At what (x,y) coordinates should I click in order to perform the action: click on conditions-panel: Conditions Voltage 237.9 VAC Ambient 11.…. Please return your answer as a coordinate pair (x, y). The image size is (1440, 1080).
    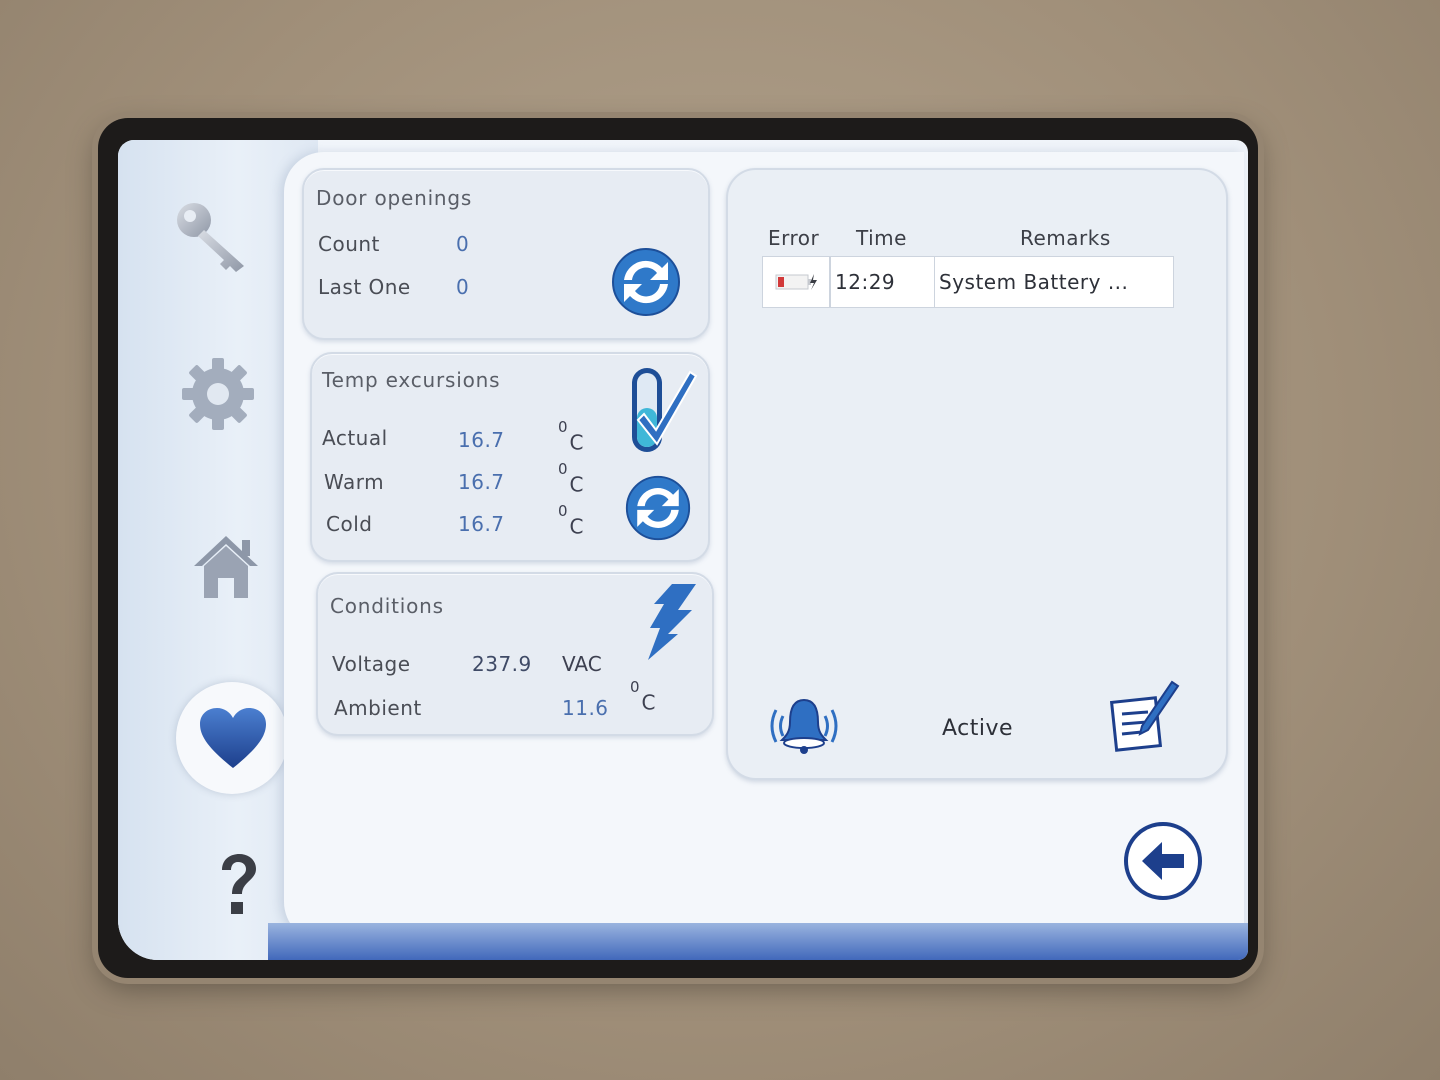
    Looking at the image, I should click on (515, 654).